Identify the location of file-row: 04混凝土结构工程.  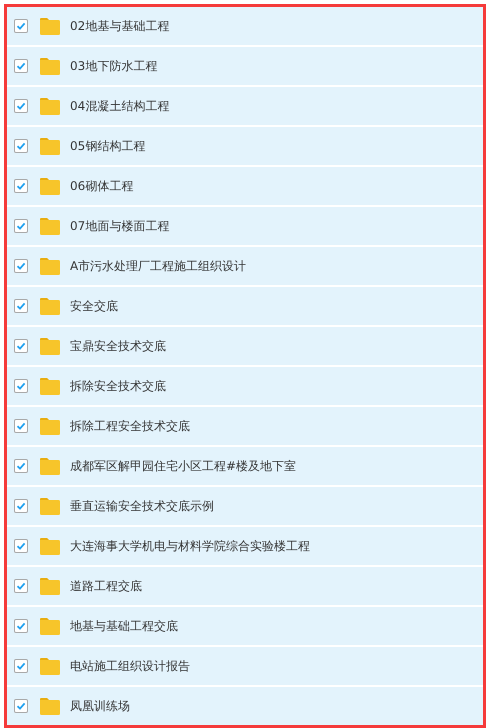
(245, 106).